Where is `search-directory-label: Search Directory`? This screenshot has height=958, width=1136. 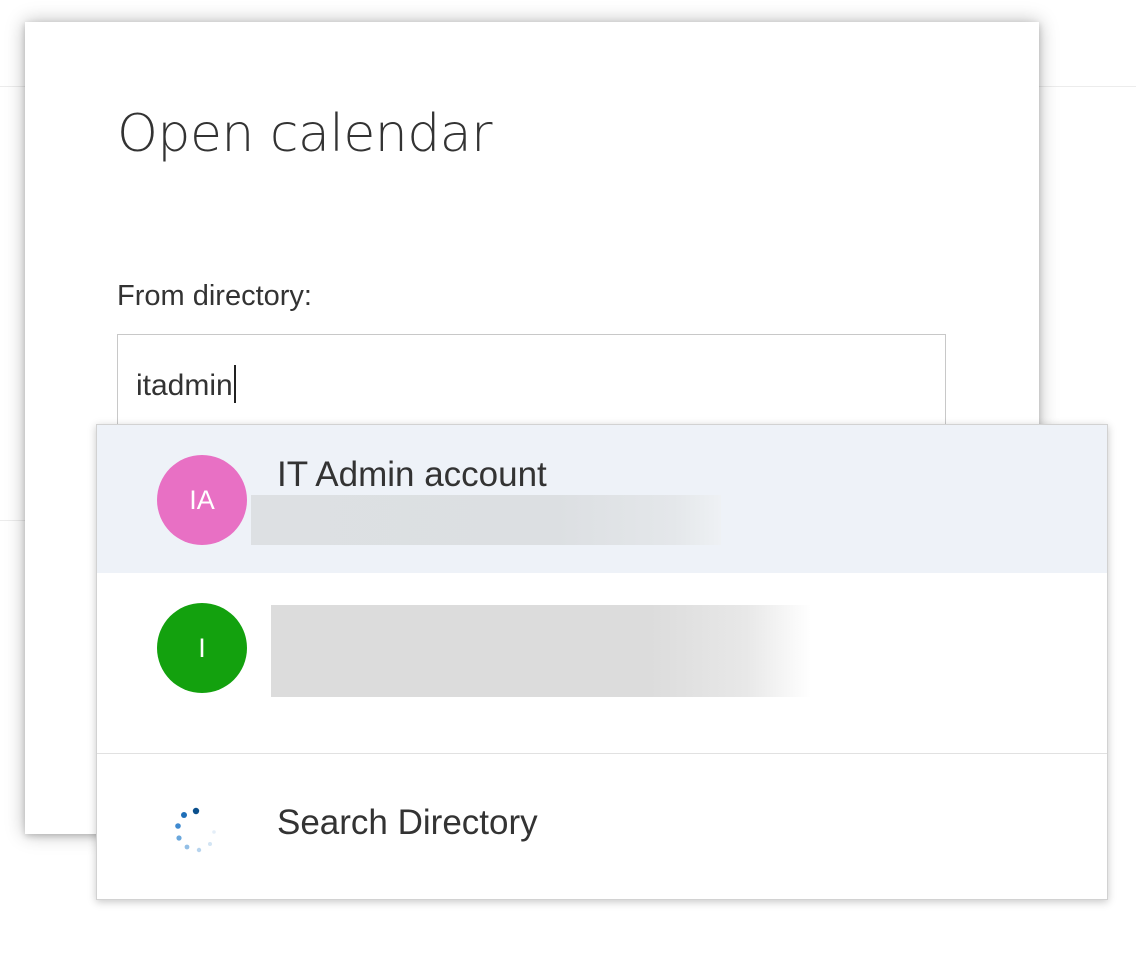 search-directory-label: Search Directory is located at coordinates (407, 822).